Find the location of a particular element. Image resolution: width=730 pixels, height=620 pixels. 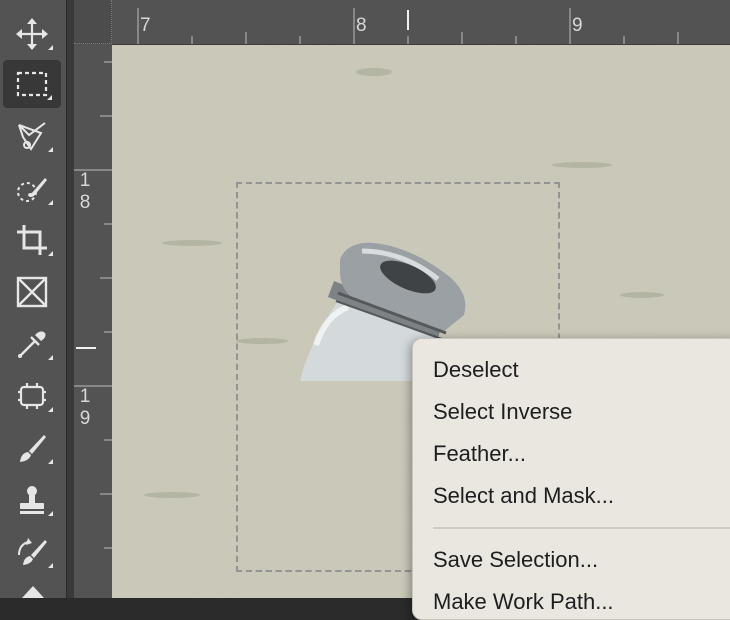

eyedropper-icon is located at coordinates (32, 344).